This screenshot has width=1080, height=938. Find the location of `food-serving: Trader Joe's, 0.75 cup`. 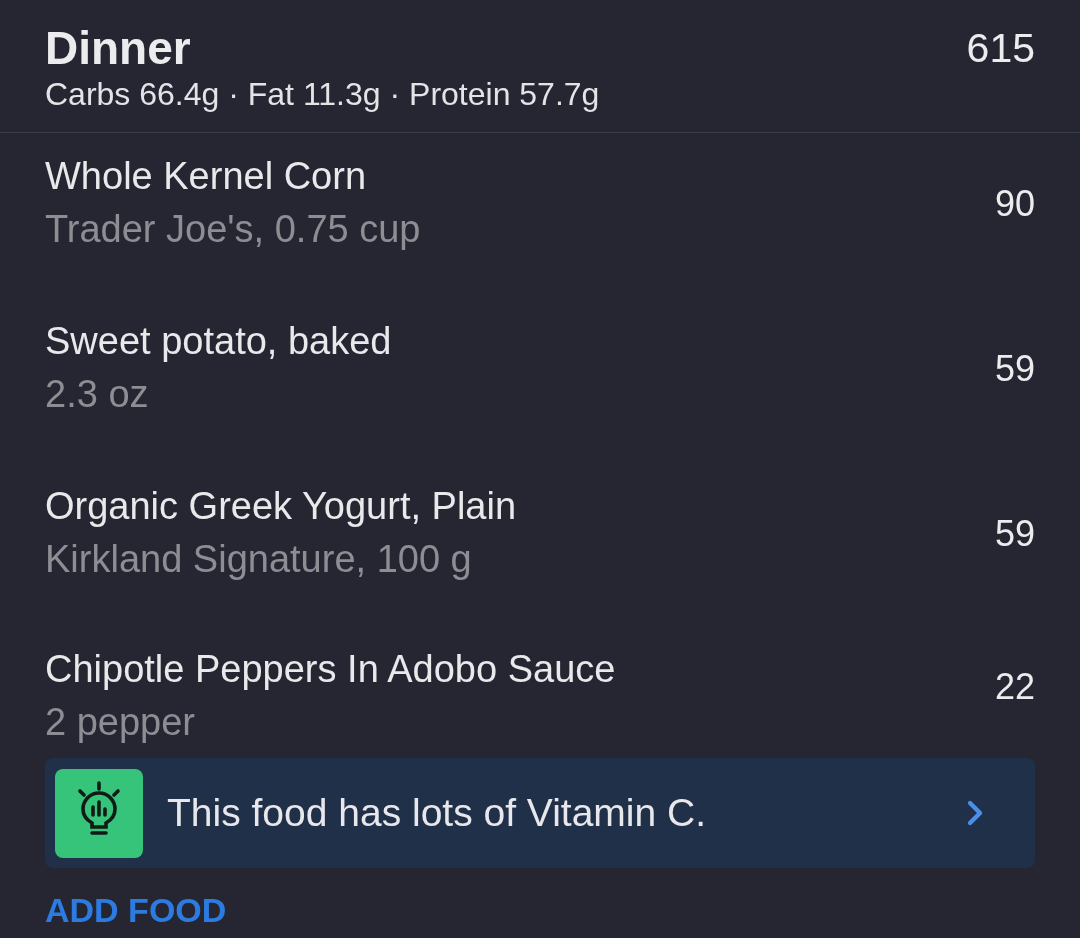

food-serving: Trader Joe's, 0.75 cup is located at coordinates (233, 229).